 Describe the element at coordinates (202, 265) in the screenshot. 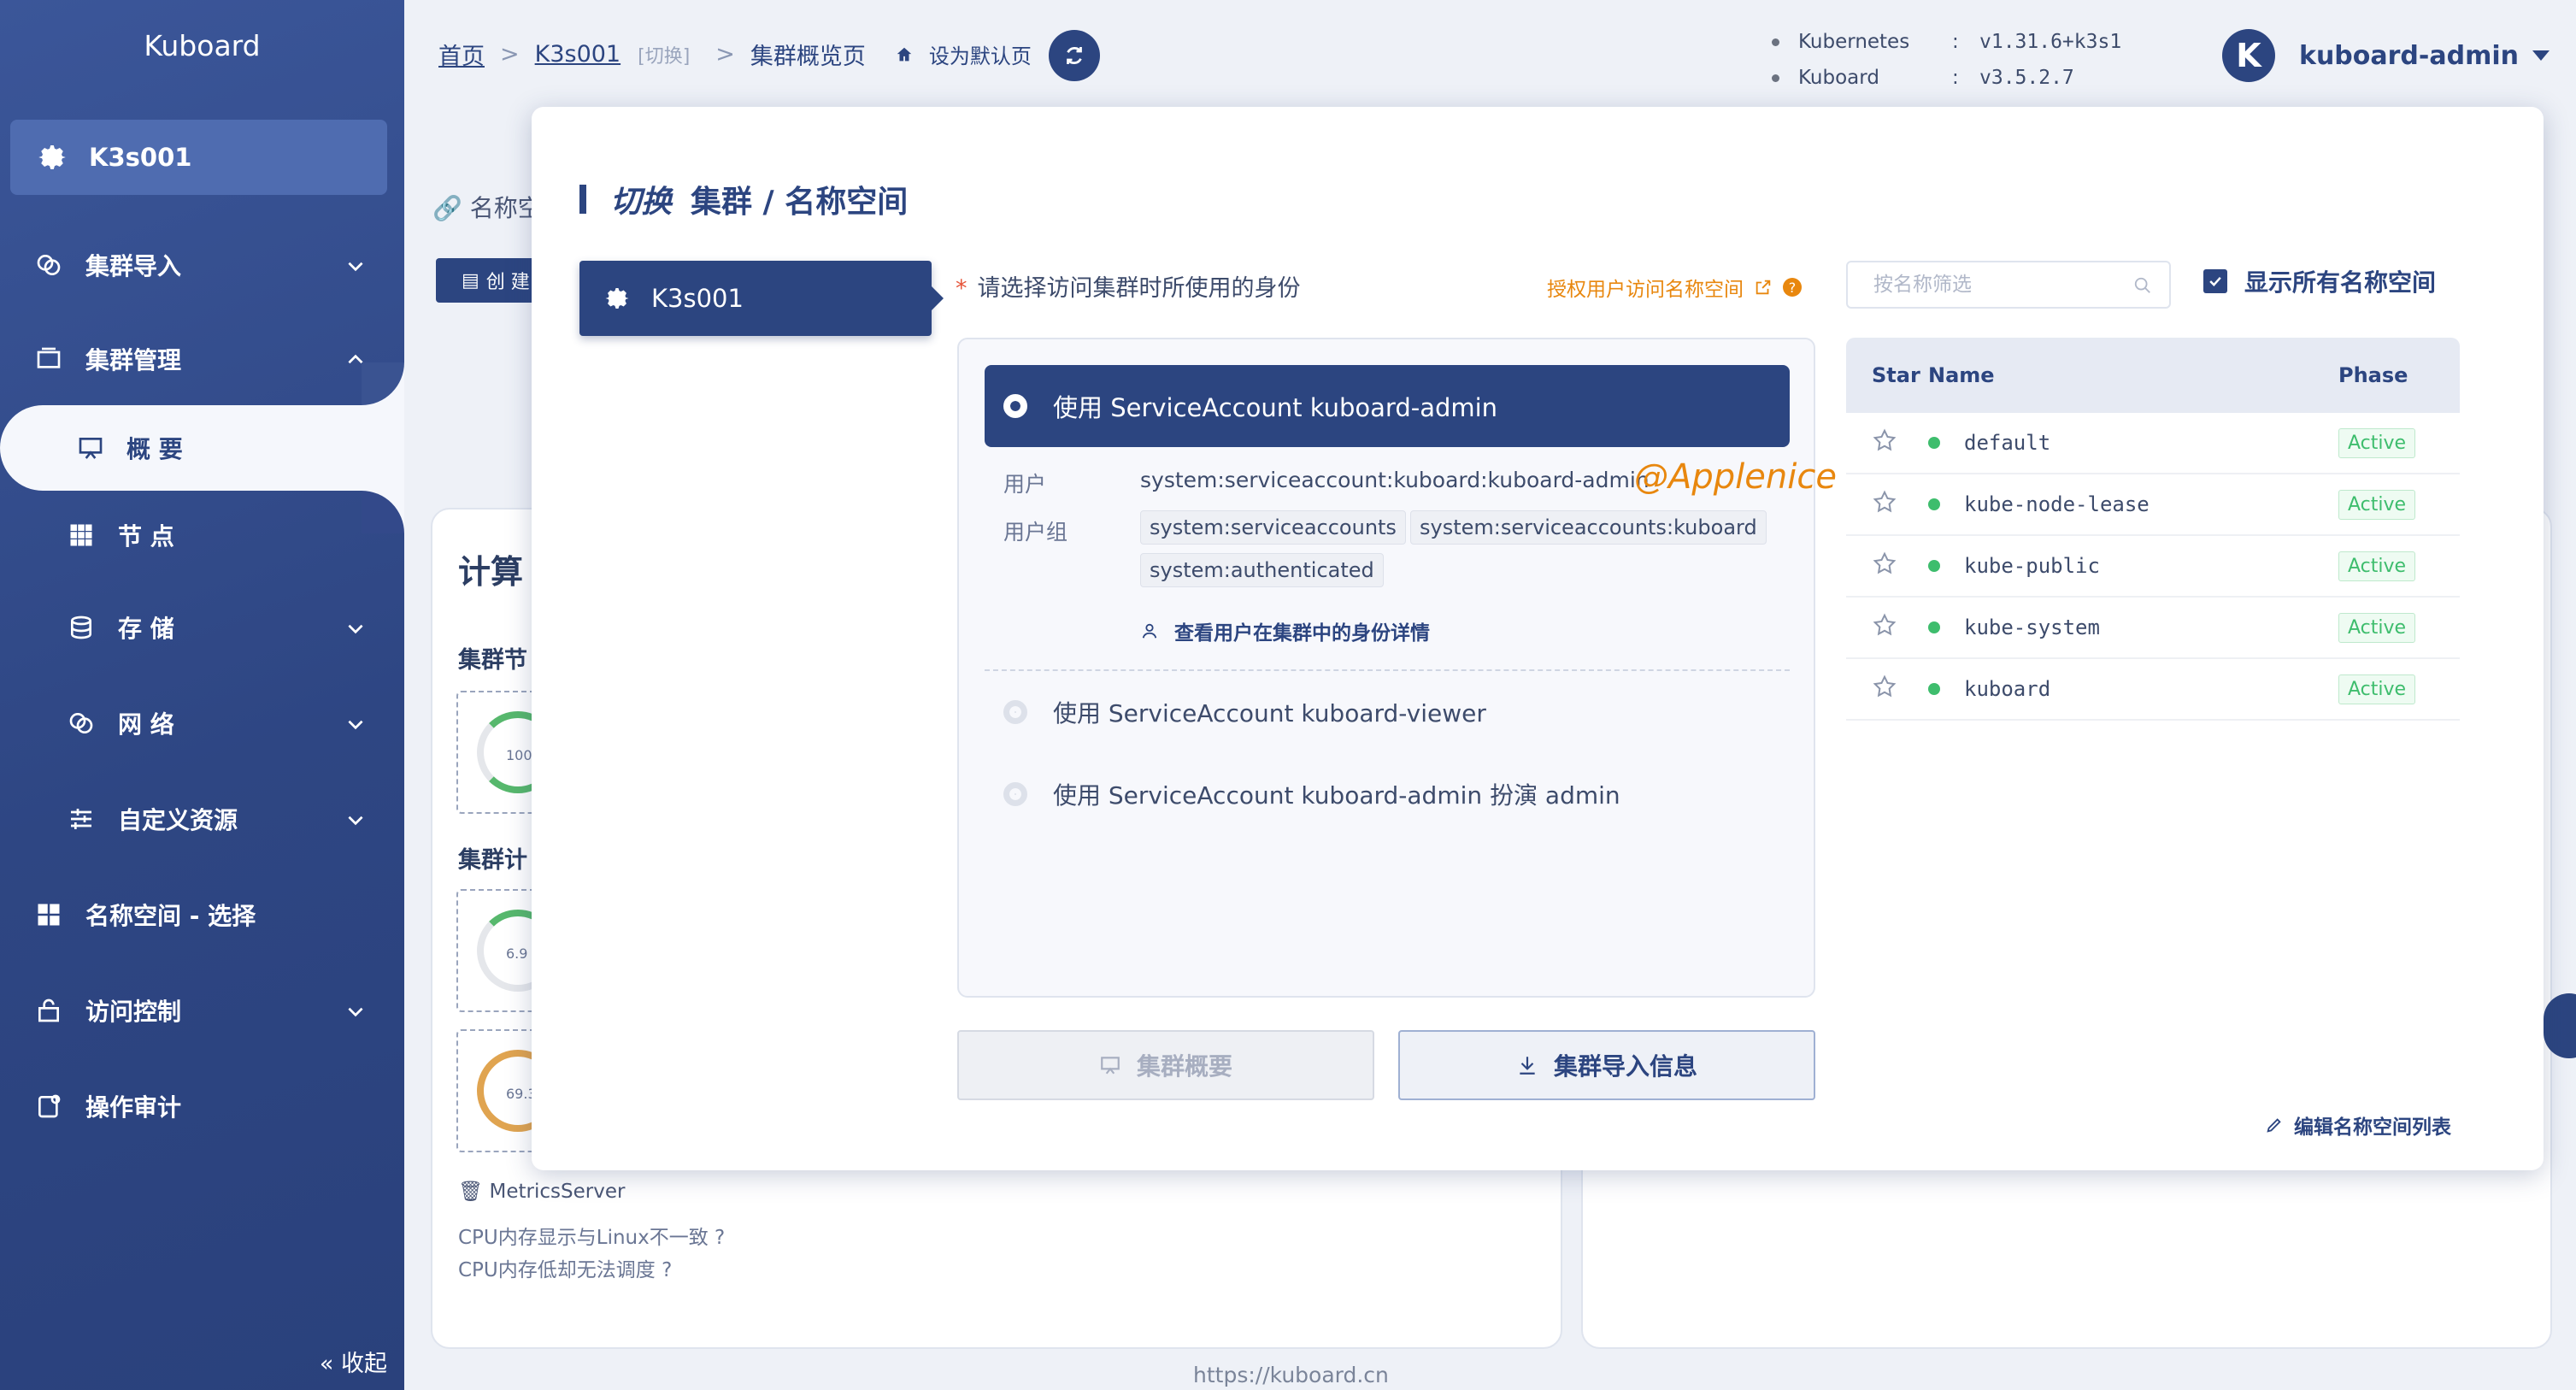

I see `sidebar-item-import: 集群导入` at that location.